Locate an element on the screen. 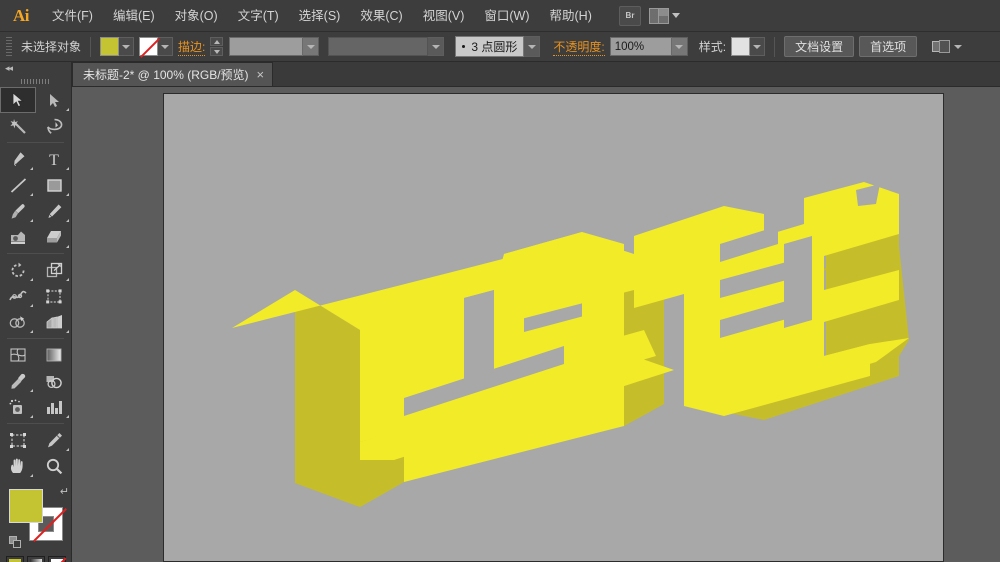  app-logo-icon: Ai is located at coordinates (21, 15).